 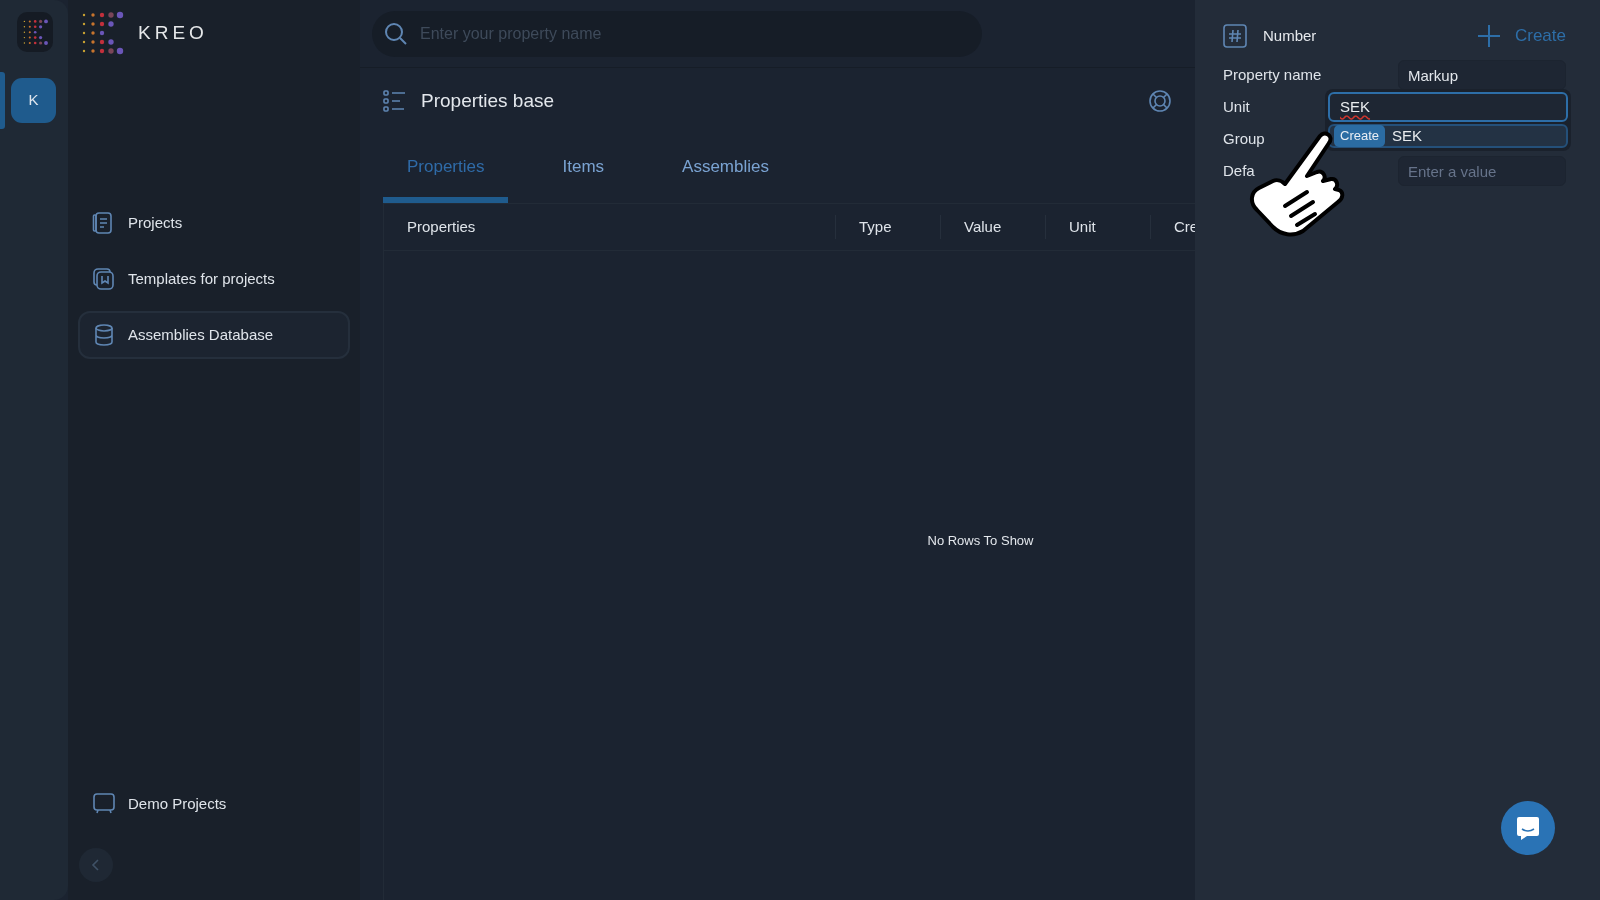 What do you see at coordinates (96, 865) in the screenshot?
I see `chevron-left-icon` at bounding box center [96, 865].